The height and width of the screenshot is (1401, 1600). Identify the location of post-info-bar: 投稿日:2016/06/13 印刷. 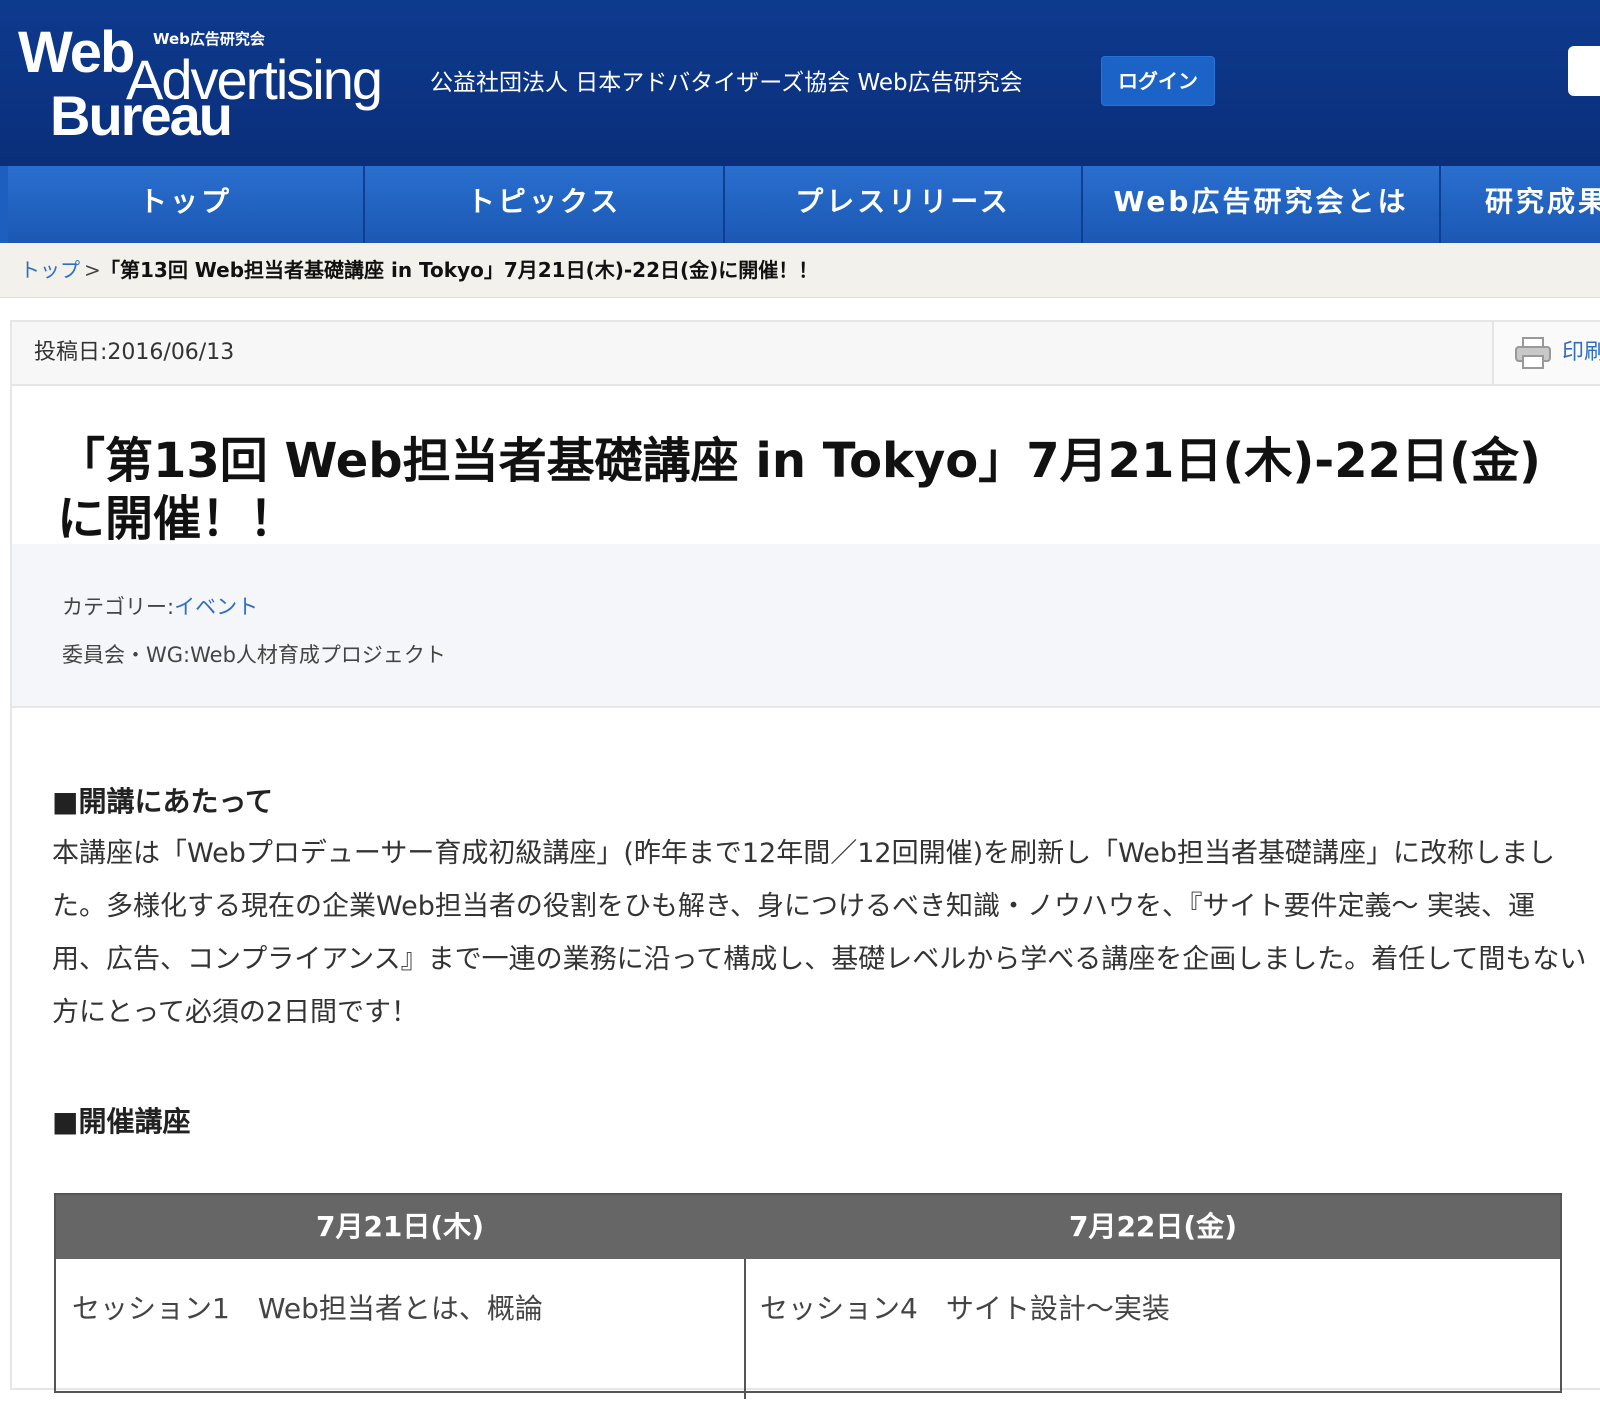
(806, 354).